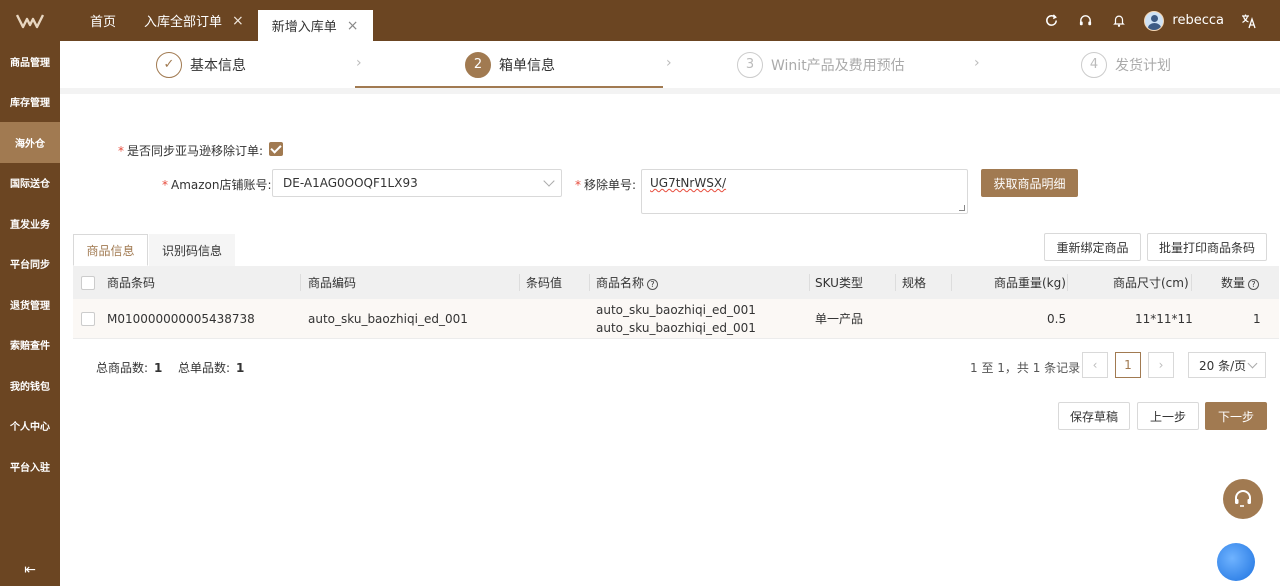  I want to click on sidebar-item-label: 直发业务, so click(30, 225).